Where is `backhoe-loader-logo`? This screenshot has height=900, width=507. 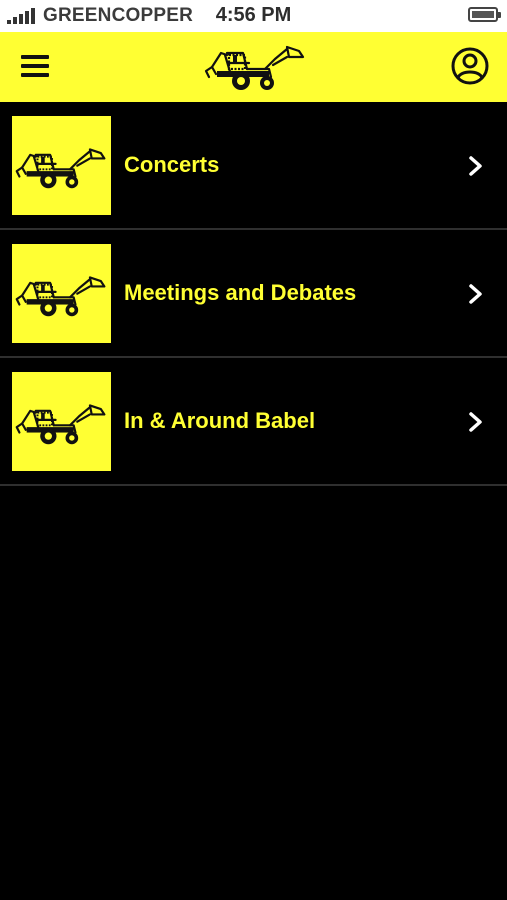 backhoe-loader-logo is located at coordinates (254, 67).